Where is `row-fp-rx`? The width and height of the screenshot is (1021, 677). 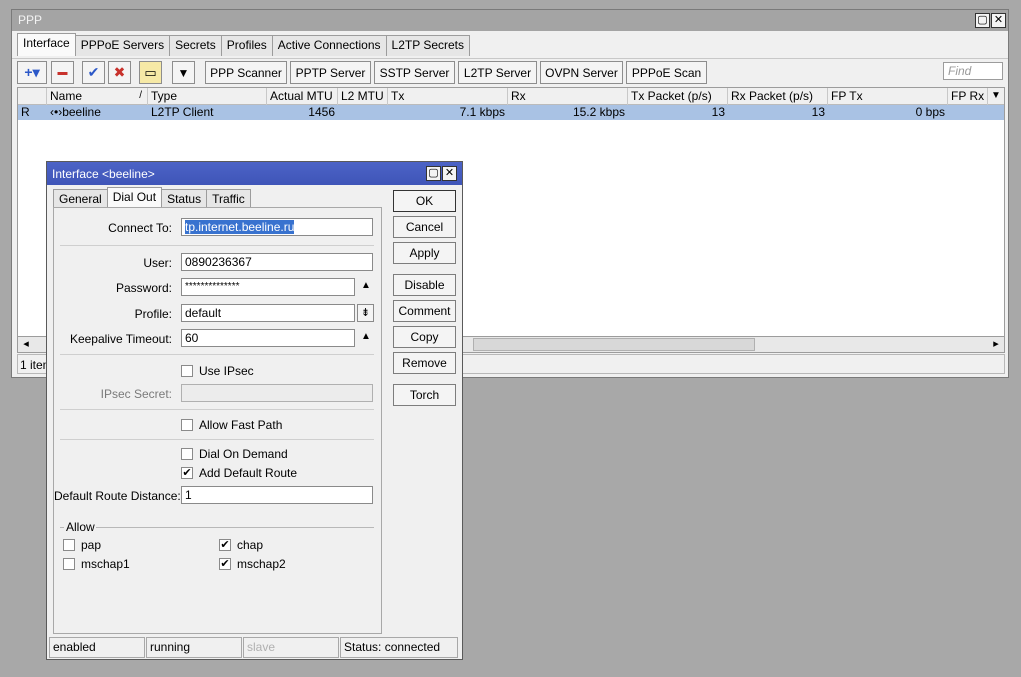
row-fp-rx is located at coordinates (968, 112).